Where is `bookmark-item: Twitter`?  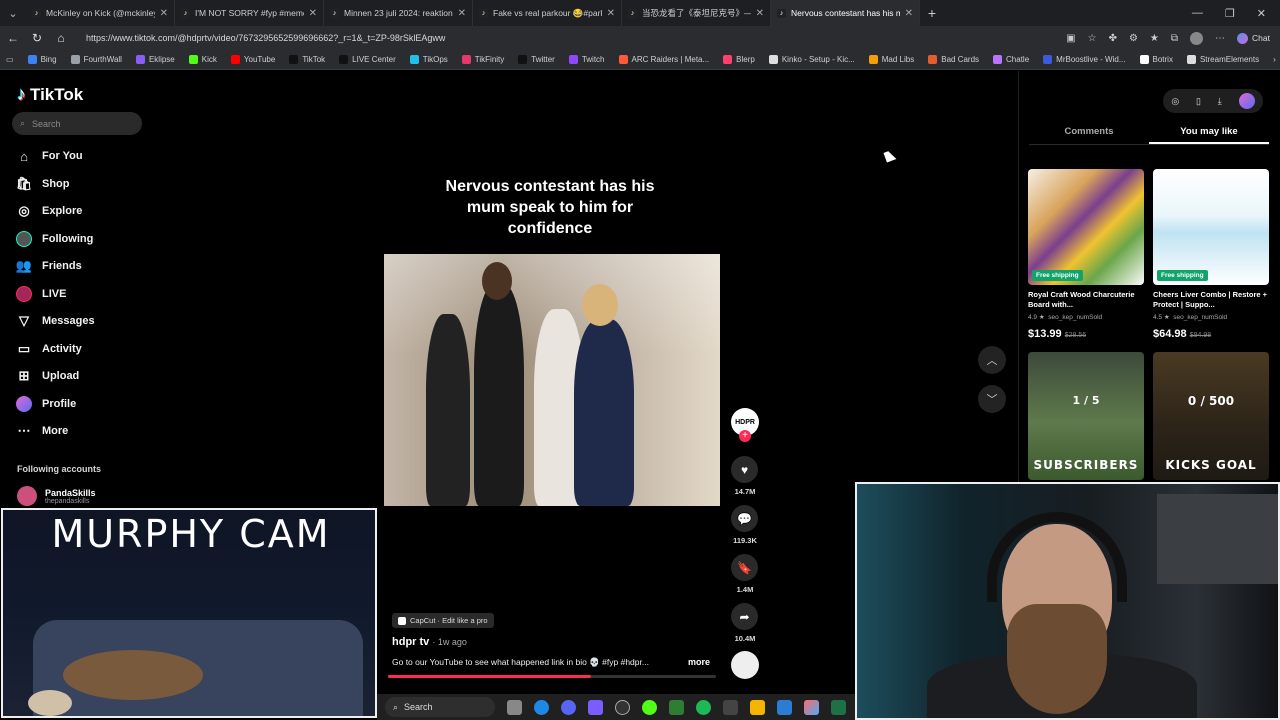 bookmark-item: Twitter is located at coordinates (536, 59).